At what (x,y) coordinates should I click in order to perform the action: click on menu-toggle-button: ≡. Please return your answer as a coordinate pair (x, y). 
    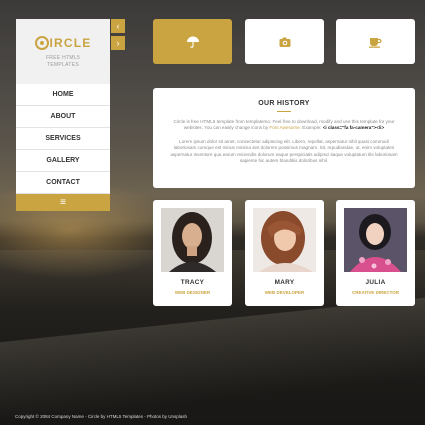
    Looking at the image, I should click on (63, 202).